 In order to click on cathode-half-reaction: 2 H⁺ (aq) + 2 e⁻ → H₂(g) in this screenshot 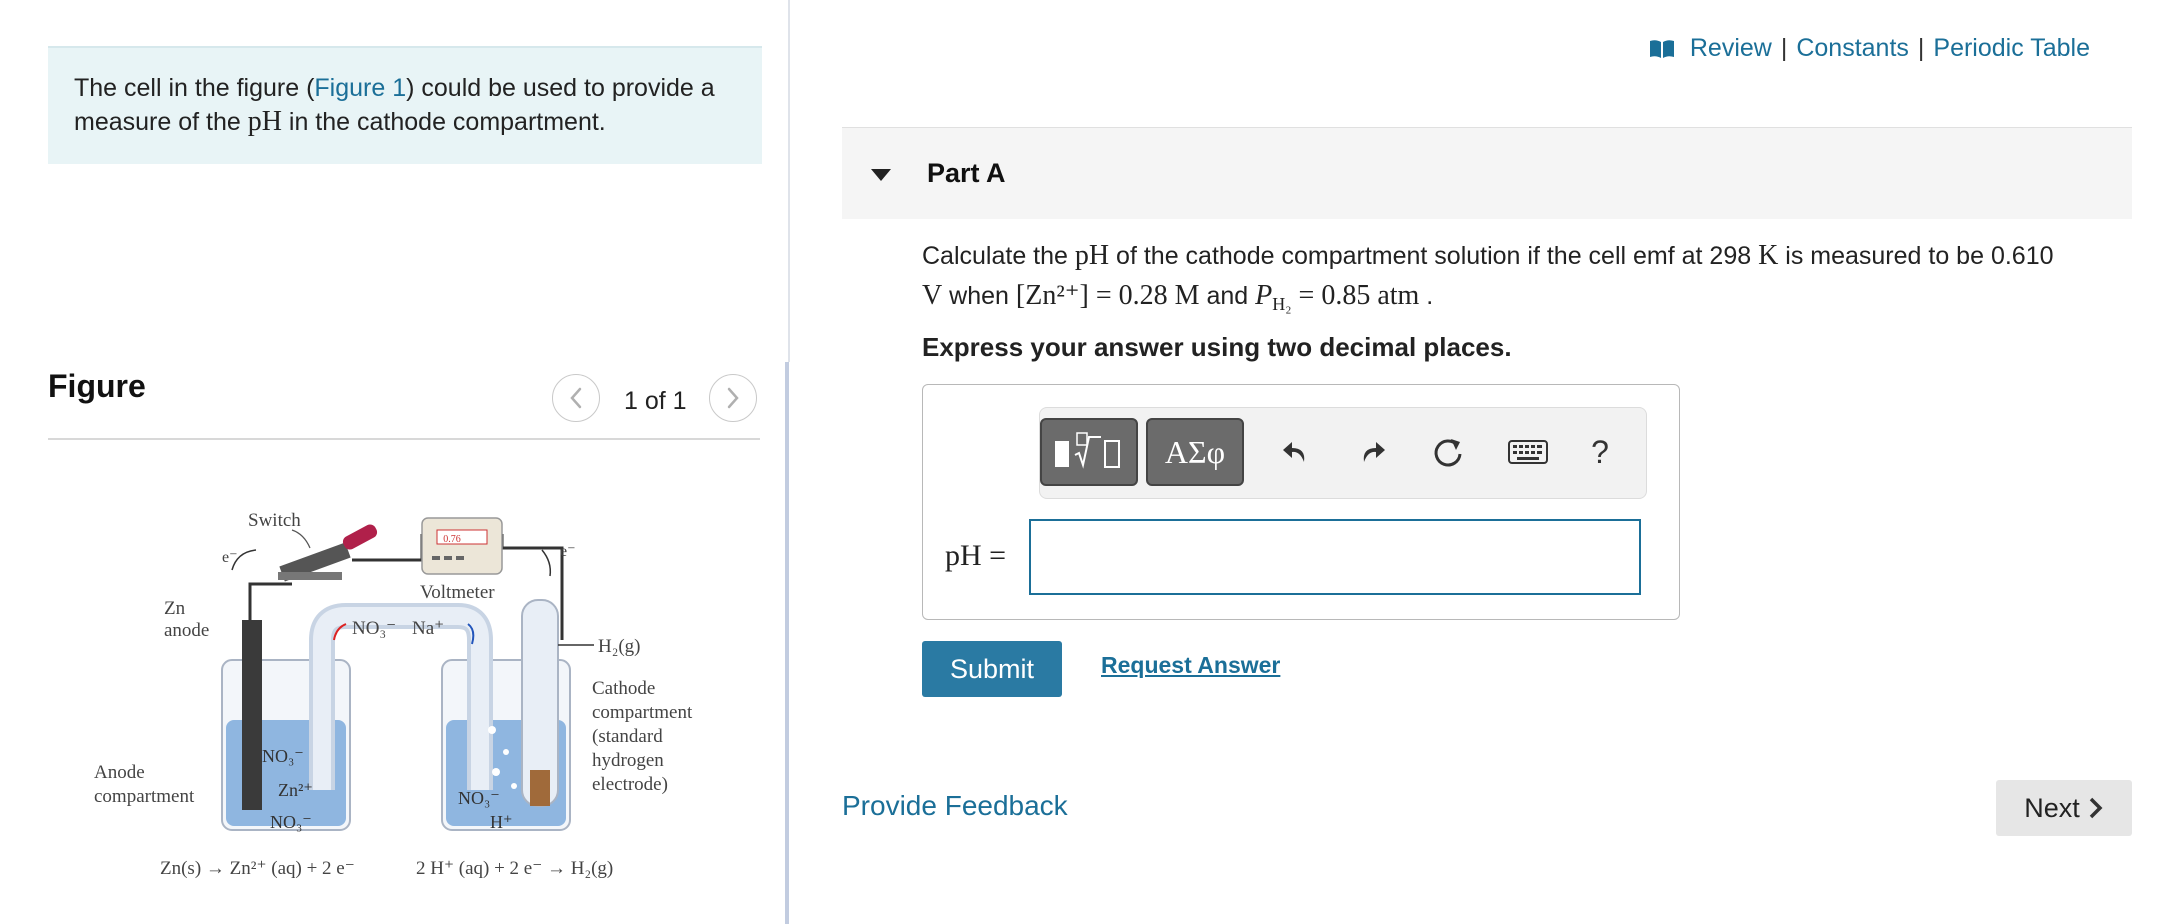, I will do `click(514, 868)`.